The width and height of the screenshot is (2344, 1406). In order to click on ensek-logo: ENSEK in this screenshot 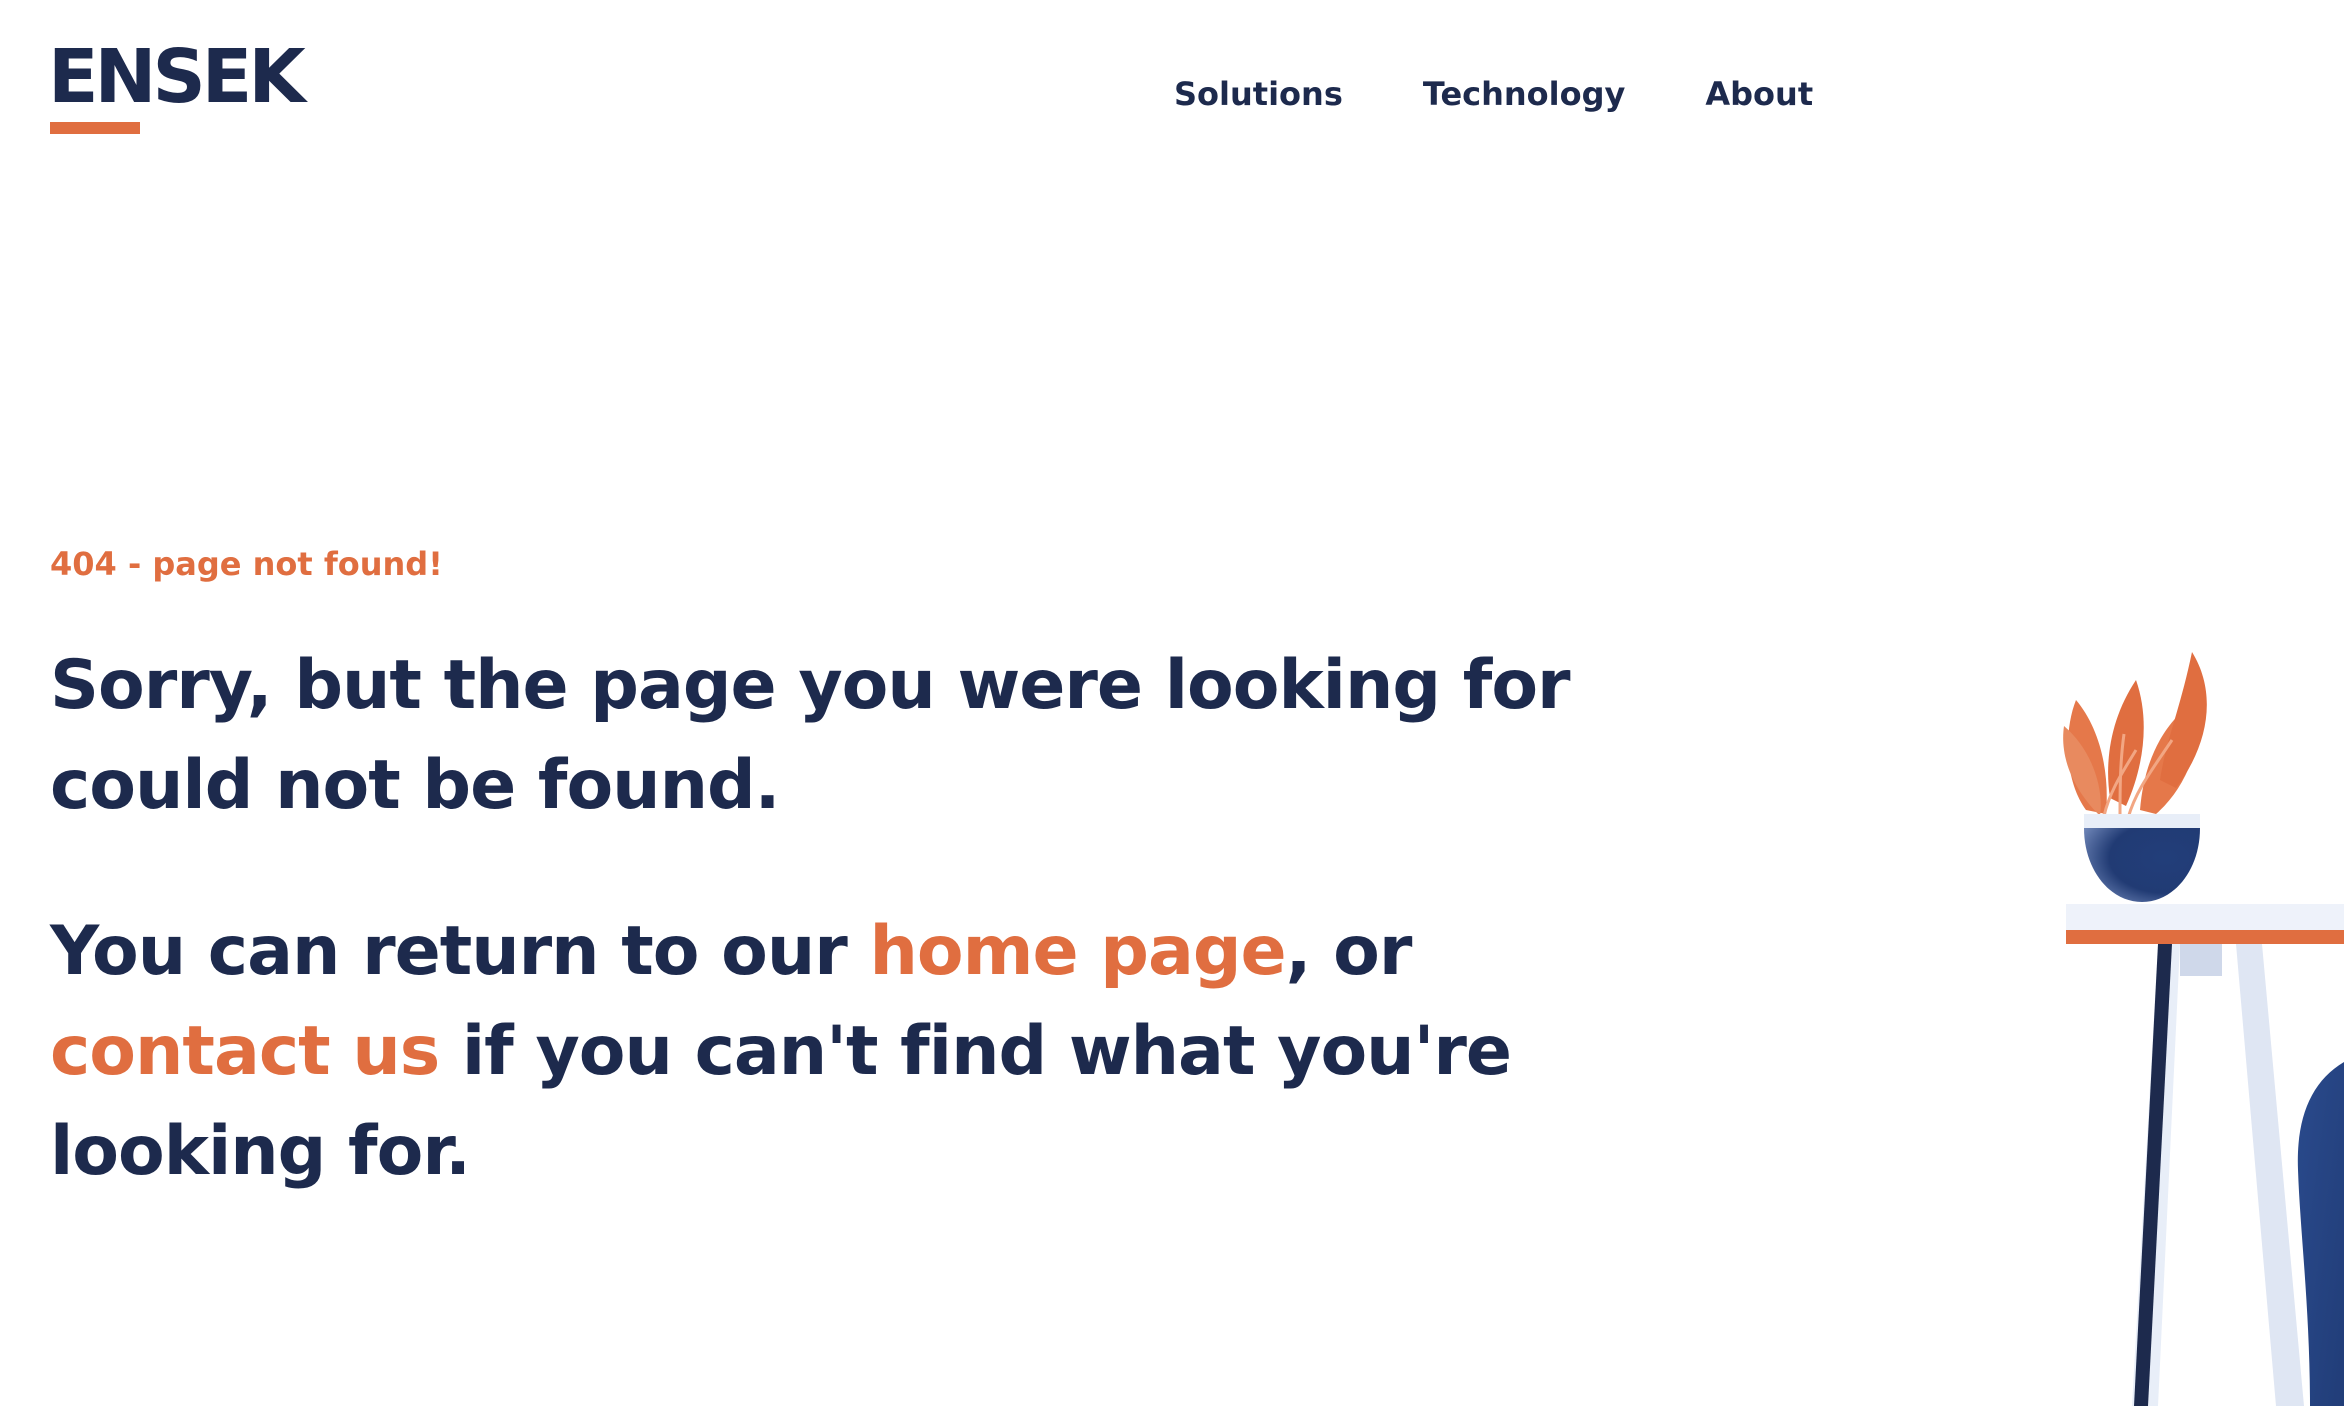, I will do `click(177, 88)`.